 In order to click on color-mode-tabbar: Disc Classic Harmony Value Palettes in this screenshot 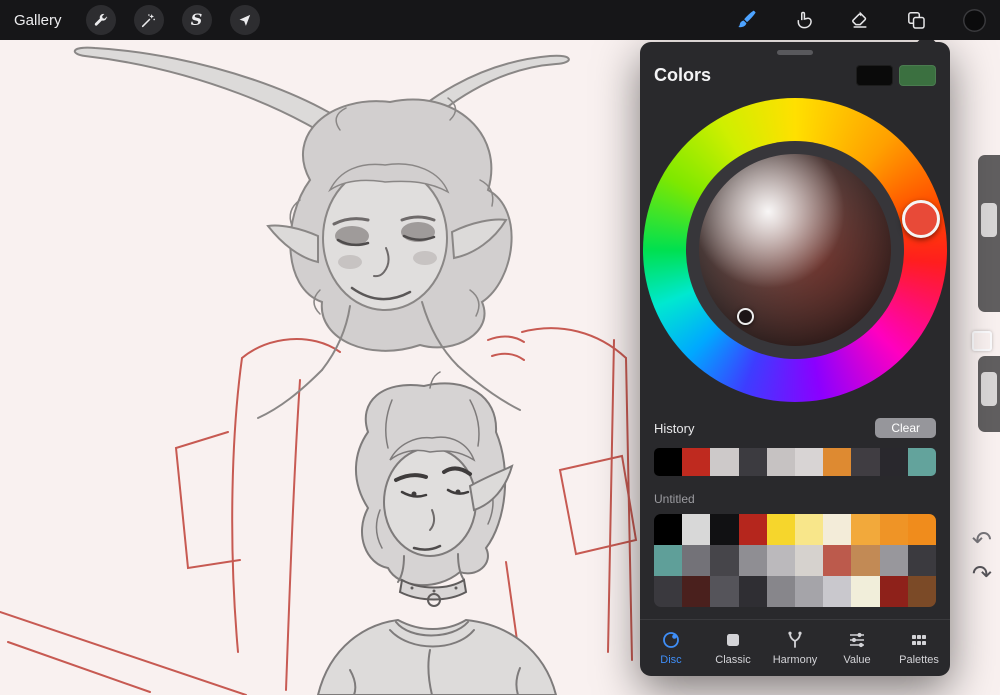, I will do `click(795, 647)`.